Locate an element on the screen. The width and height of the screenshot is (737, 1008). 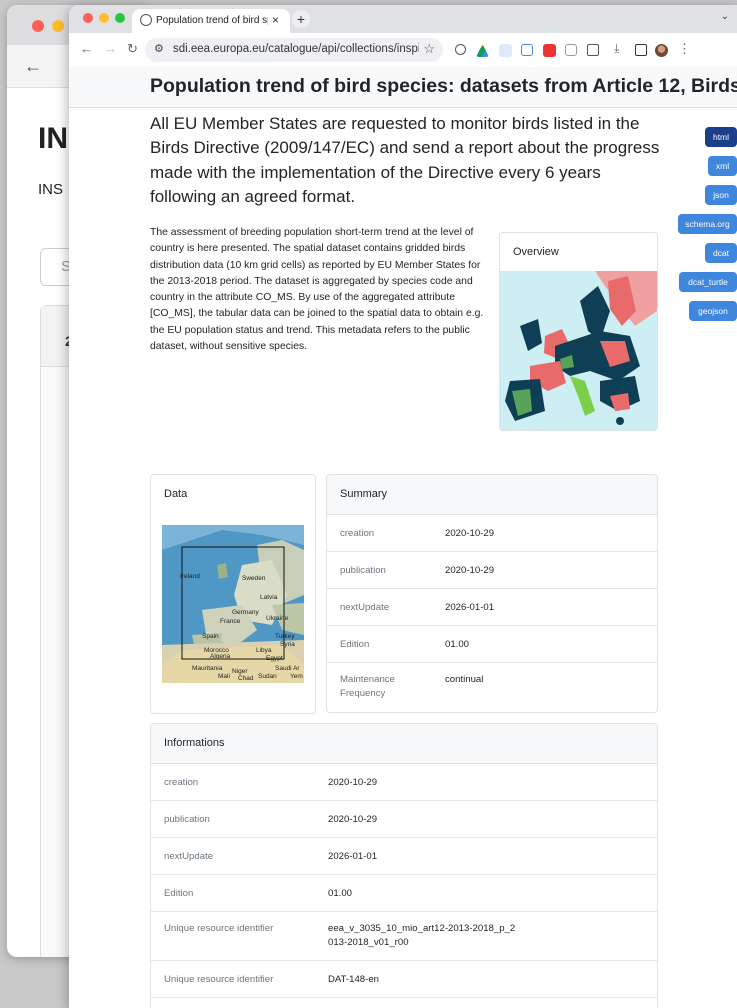
bookmark-star-icon: ☆ is located at coordinates (429, 49).